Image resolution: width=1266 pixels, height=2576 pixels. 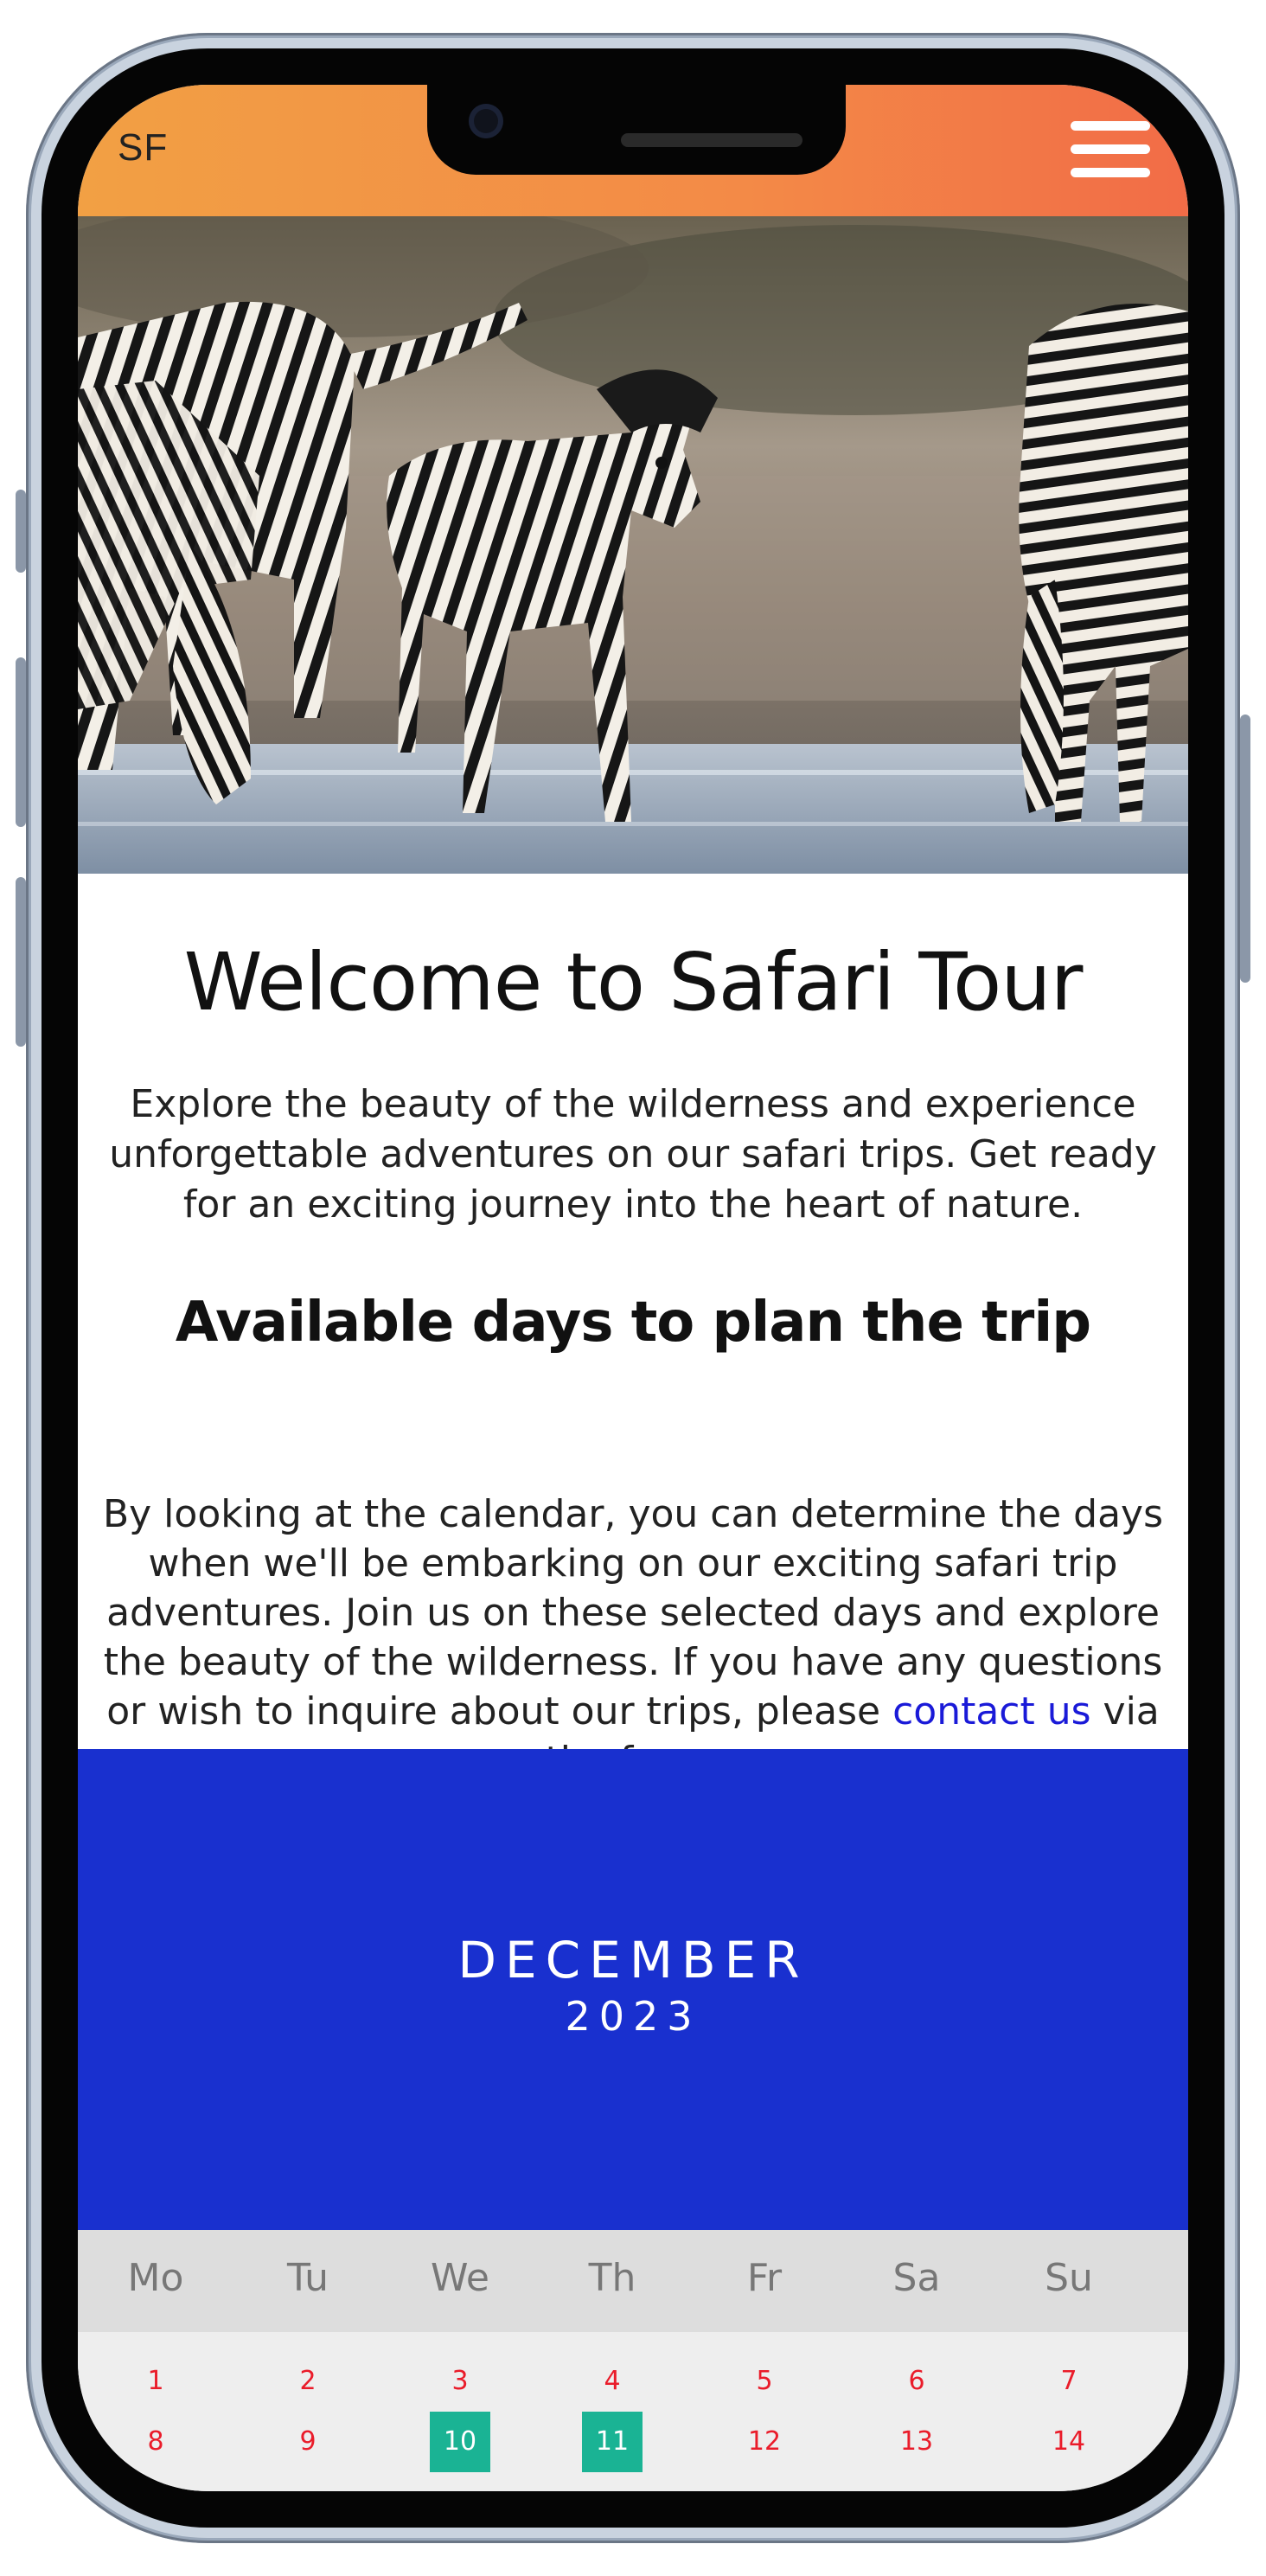 What do you see at coordinates (21, 742) in the screenshot?
I see `volume-up-button` at bounding box center [21, 742].